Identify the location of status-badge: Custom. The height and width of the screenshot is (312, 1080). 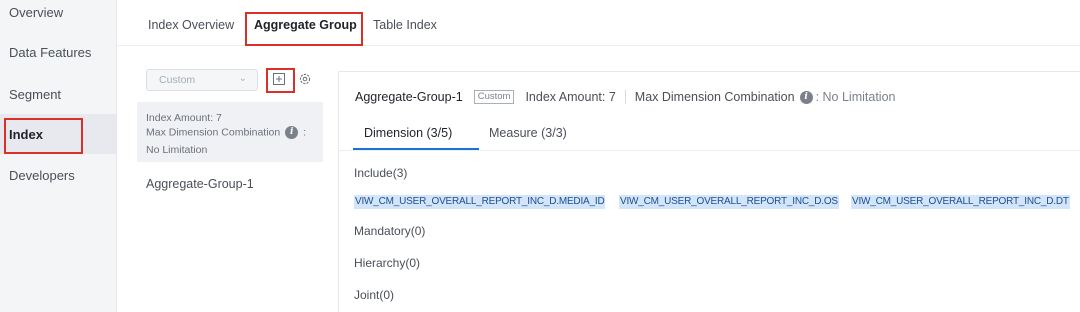
(494, 97).